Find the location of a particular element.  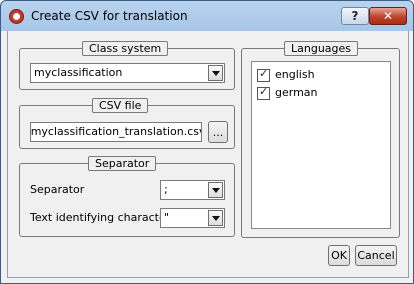

csv-file-legend: CSV file is located at coordinates (120, 105).